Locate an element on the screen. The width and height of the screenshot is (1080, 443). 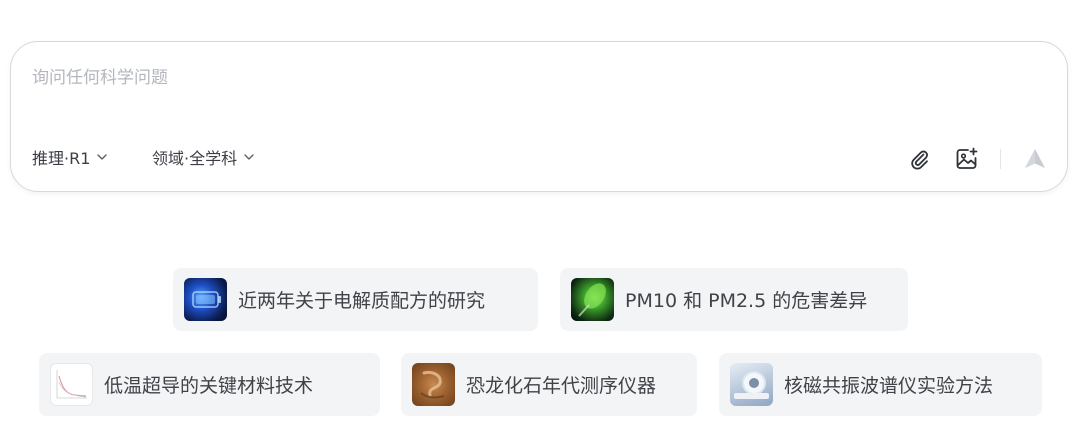
suggestion-label: 低温超导的关键材料技术 is located at coordinates (209, 386).